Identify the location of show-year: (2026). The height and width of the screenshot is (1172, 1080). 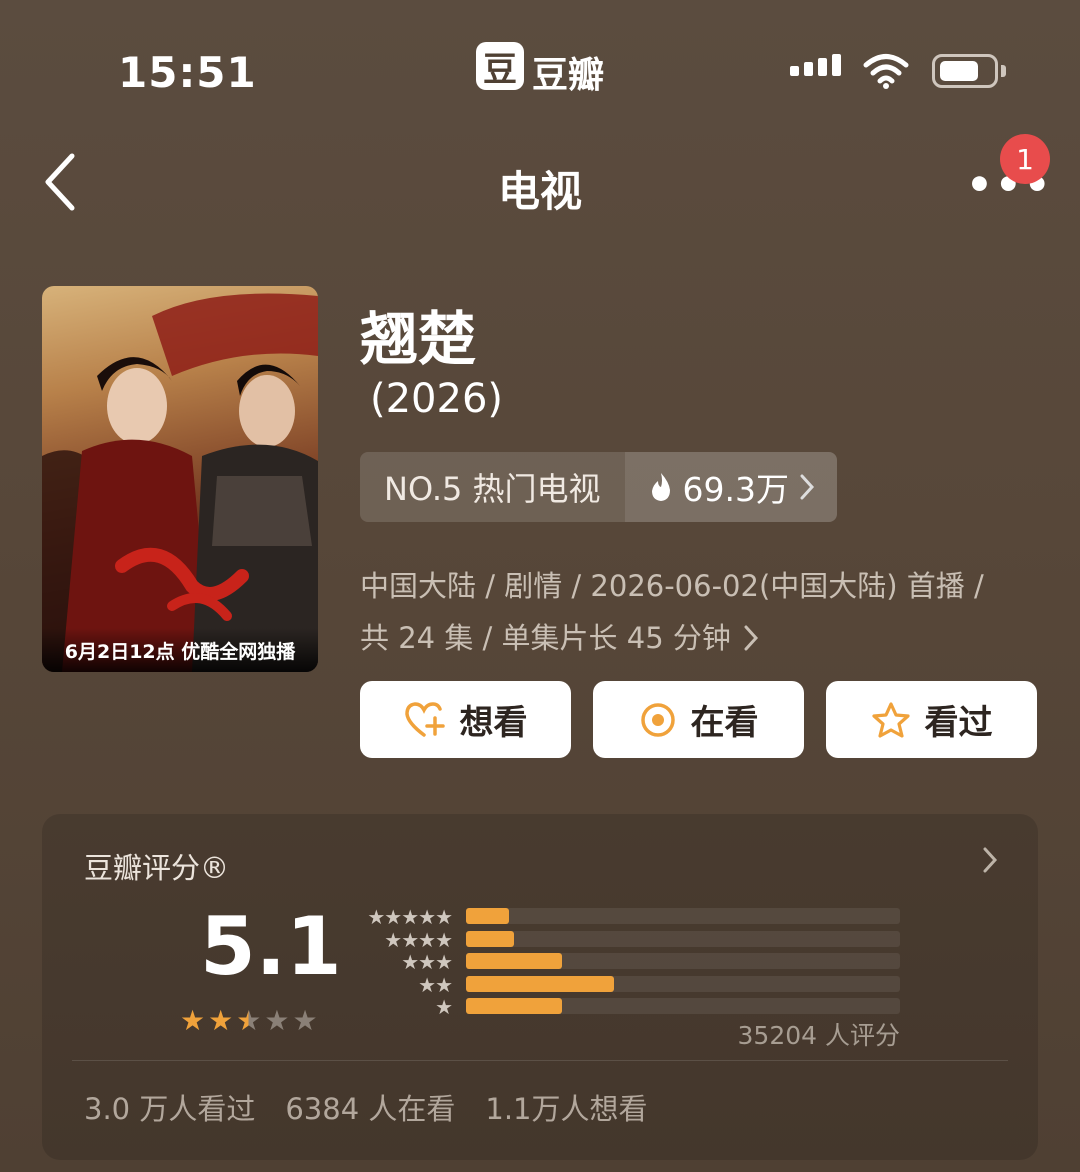
(437, 399).